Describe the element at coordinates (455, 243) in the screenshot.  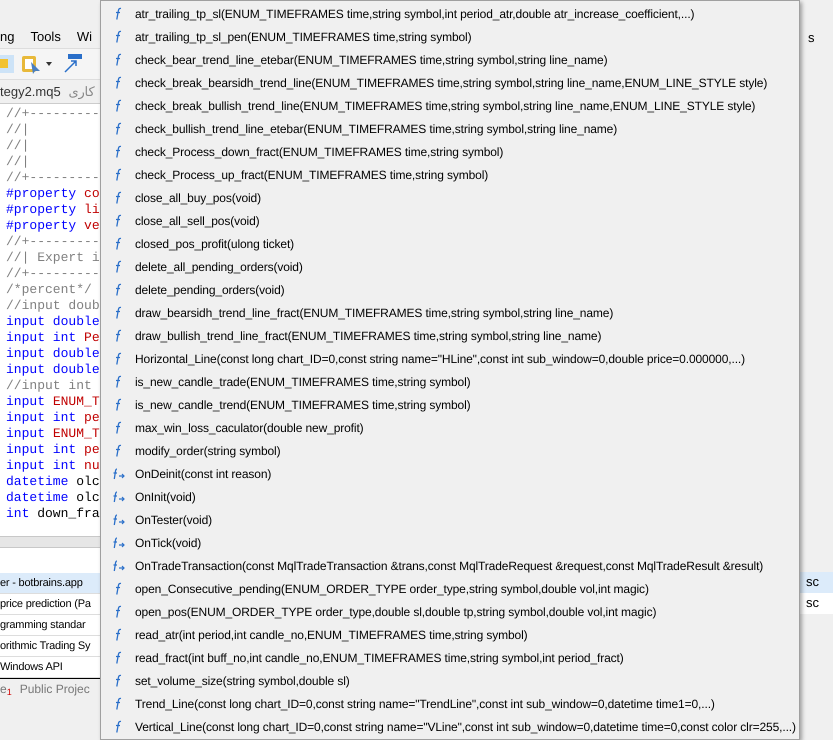
I see `suggestion-item: closed_pos_profit(ulong ticket)` at that location.